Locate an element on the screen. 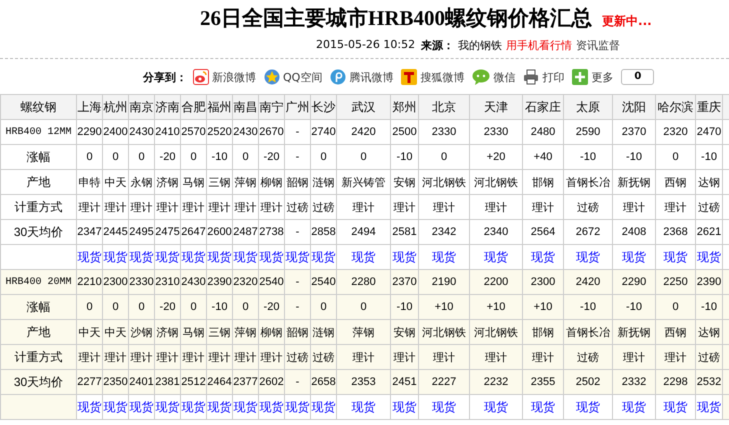 The height and width of the screenshot is (425, 729). table-cell: 2320 is located at coordinates (676, 132).